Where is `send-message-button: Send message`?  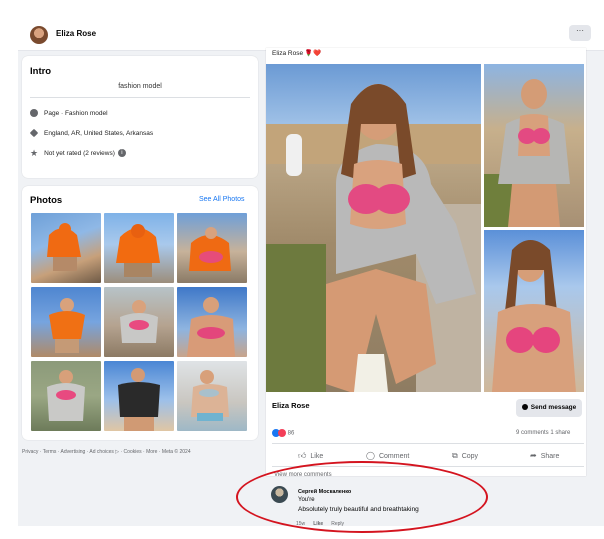
send-message-button: Send message is located at coordinates (549, 408).